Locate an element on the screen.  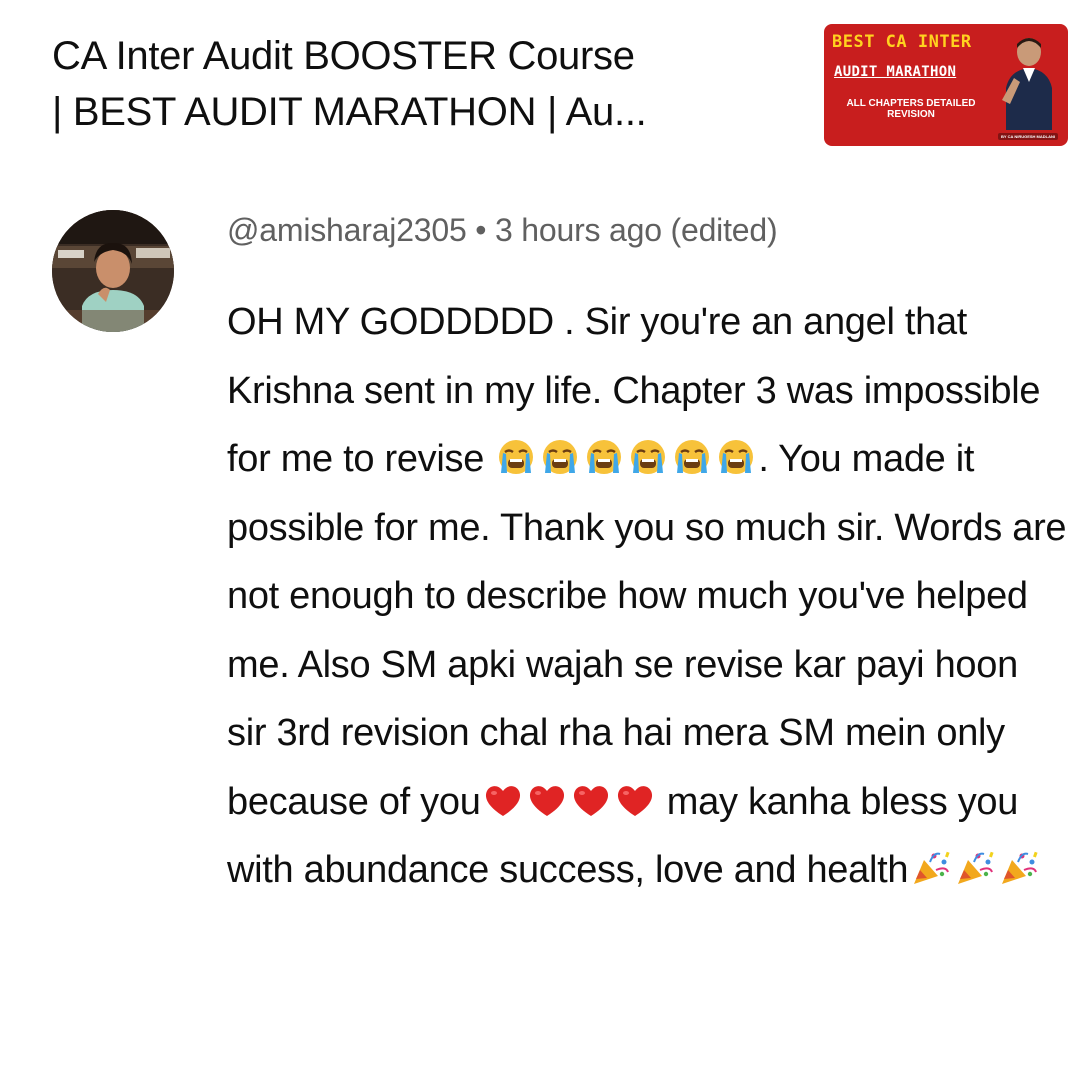
avatar is located at coordinates (113, 271).